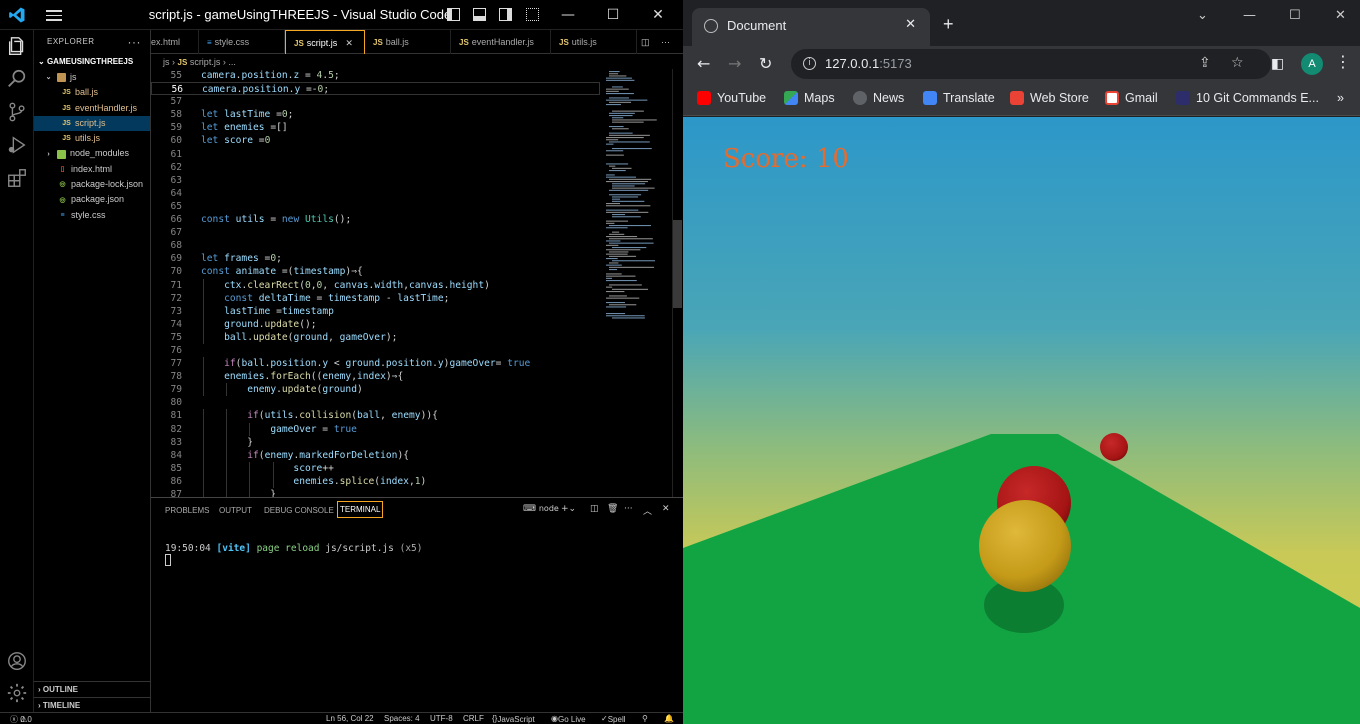  Describe the element at coordinates (17, 178) in the screenshot. I see `extensions-icon` at that location.